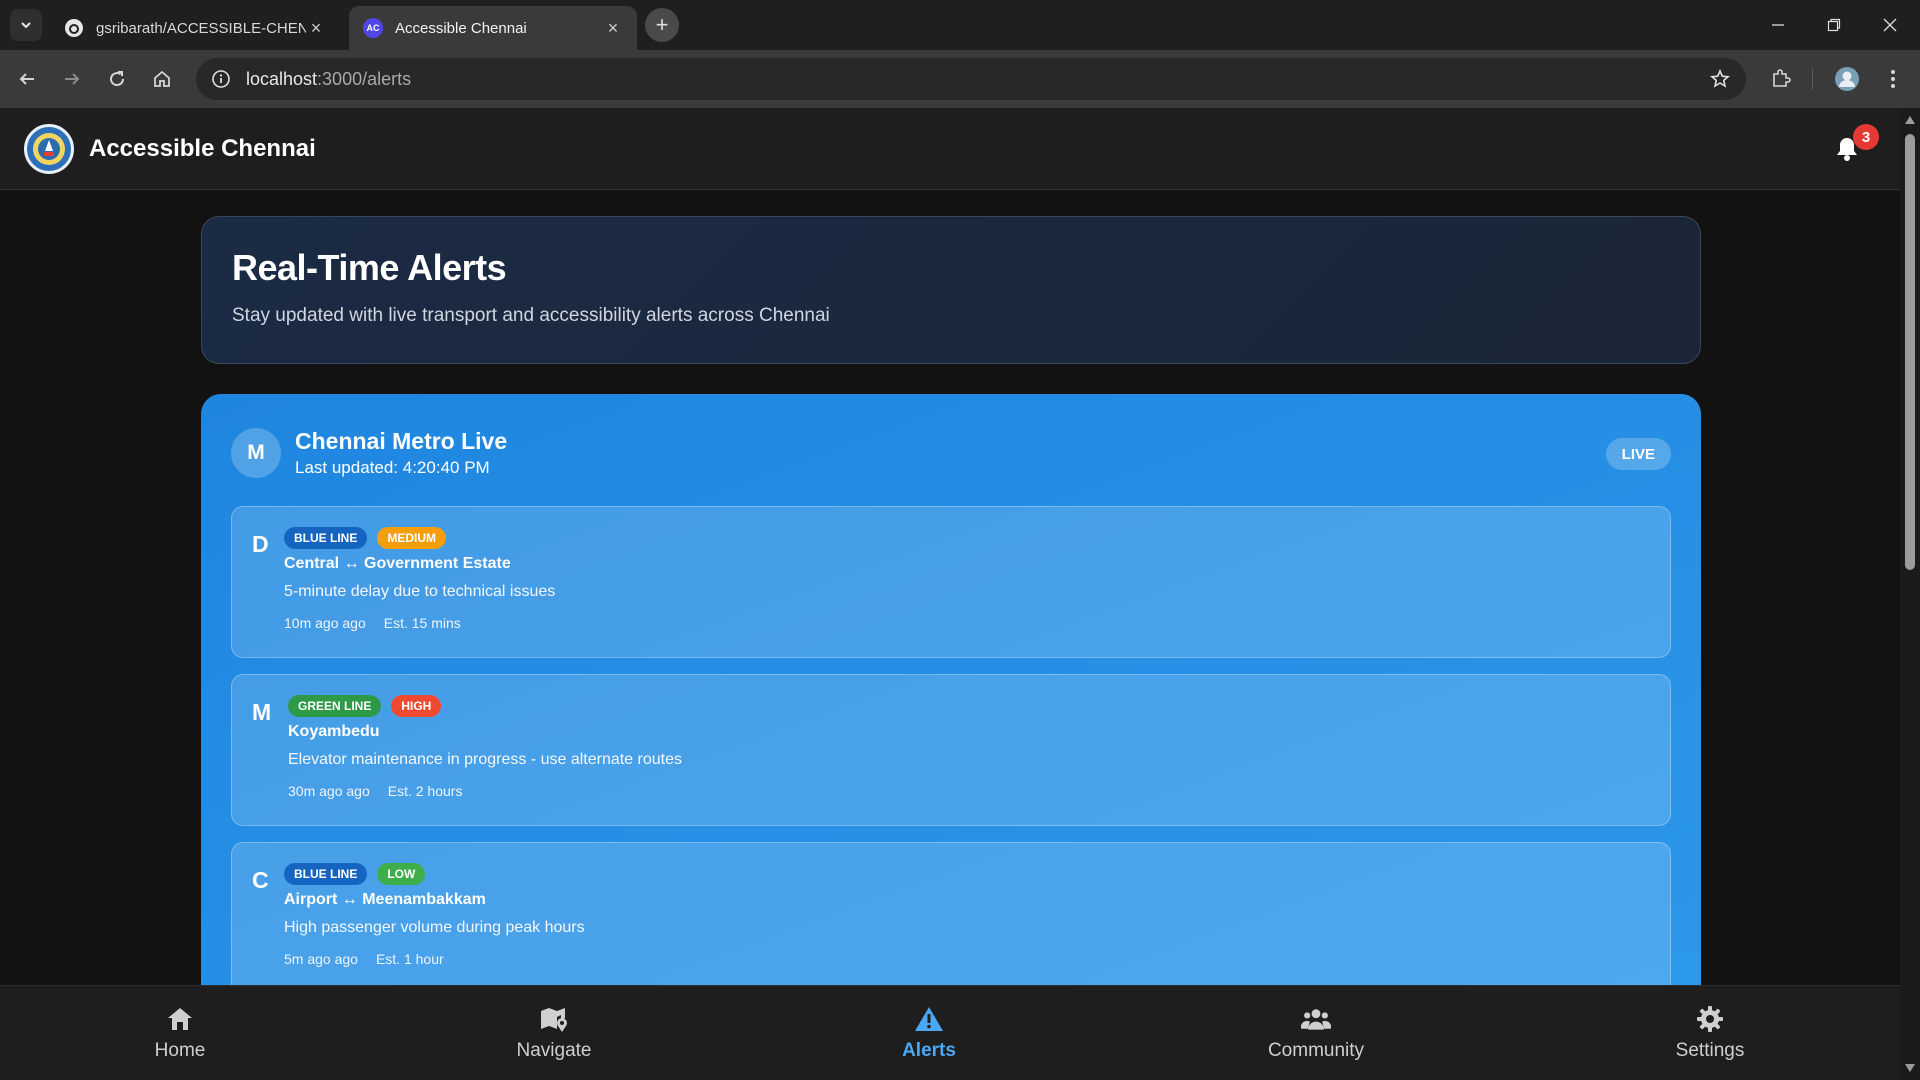 The height and width of the screenshot is (1080, 1920). What do you see at coordinates (1720, 79) in the screenshot?
I see `bookmark-star-icon` at bounding box center [1720, 79].